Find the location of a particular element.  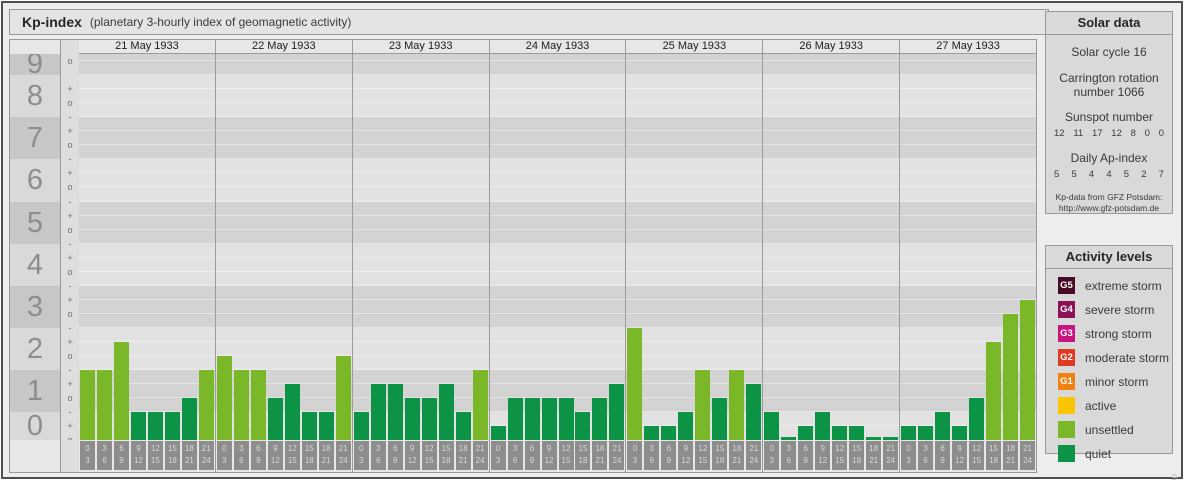

y-sublabel-7minus: - is located at coordinates (70, 159).